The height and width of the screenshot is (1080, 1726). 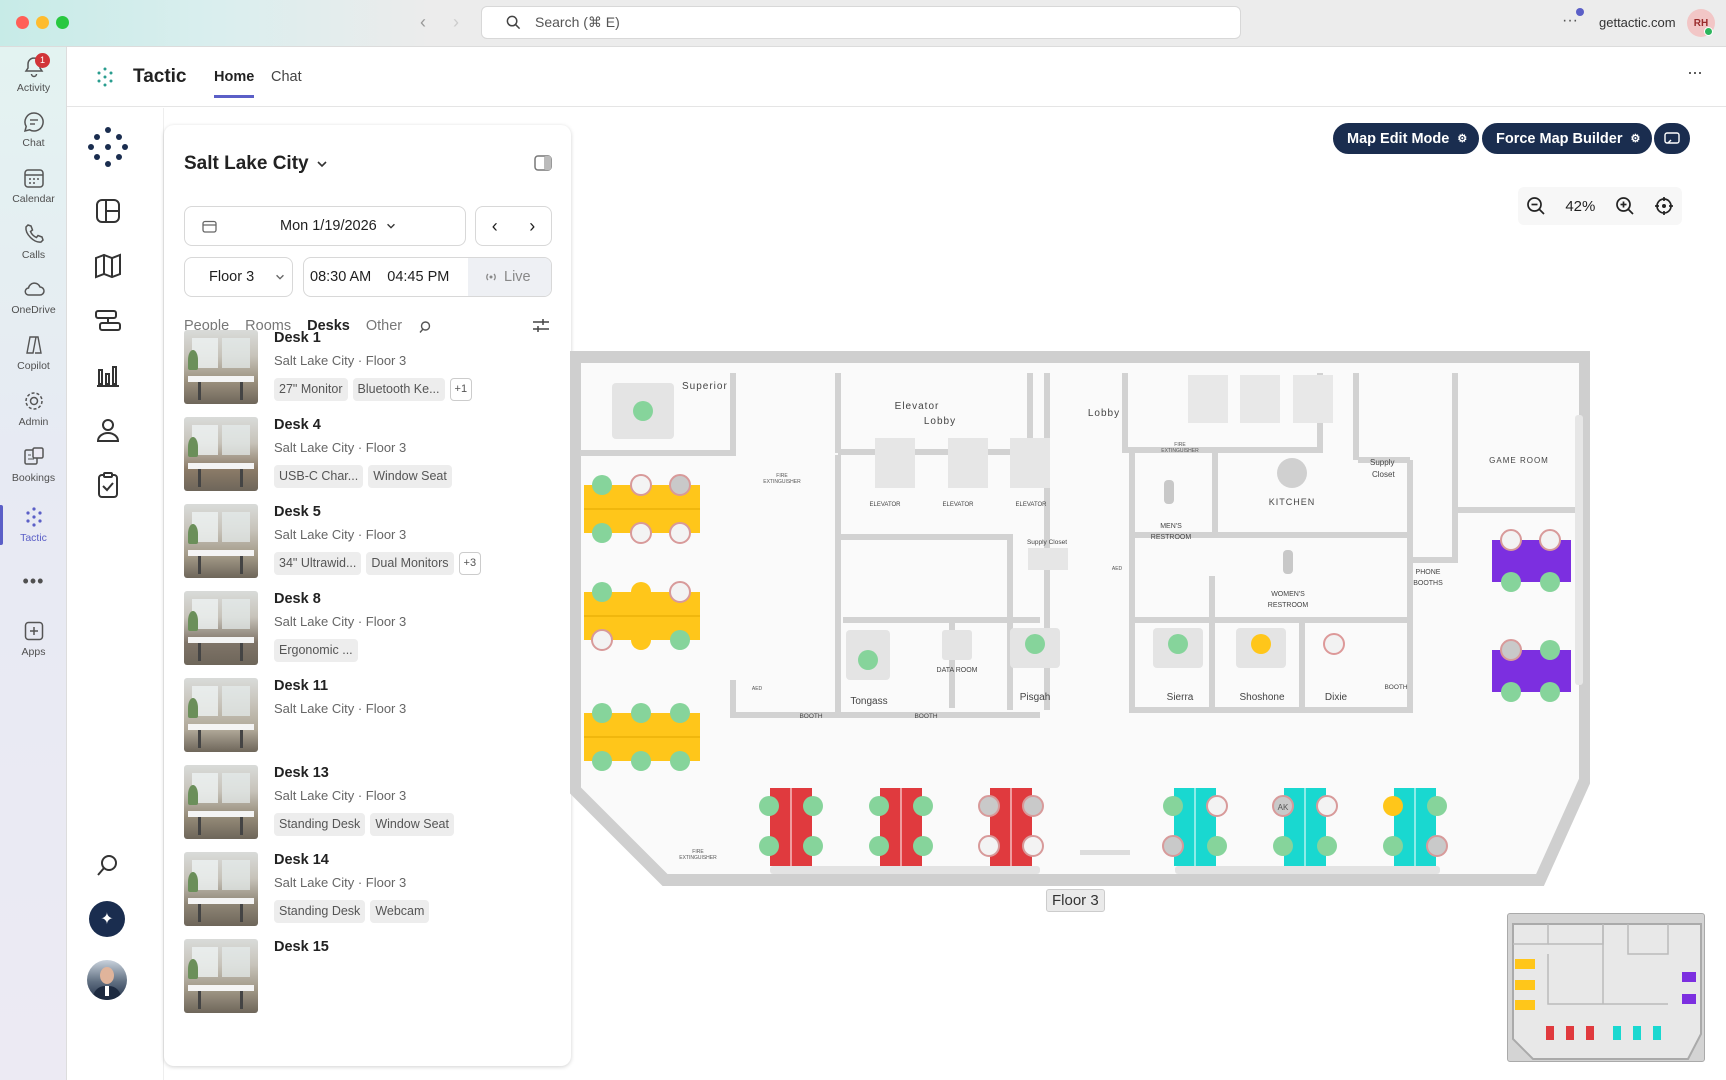 I want to click on checklist-icon, so click(x=108, y=485).